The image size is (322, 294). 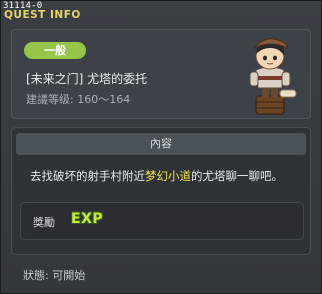 What do you see at coordinates (162, 221) in the screenshot?
I see `reward-box: 獎勵 EXP` at bounding box center [162, 221].